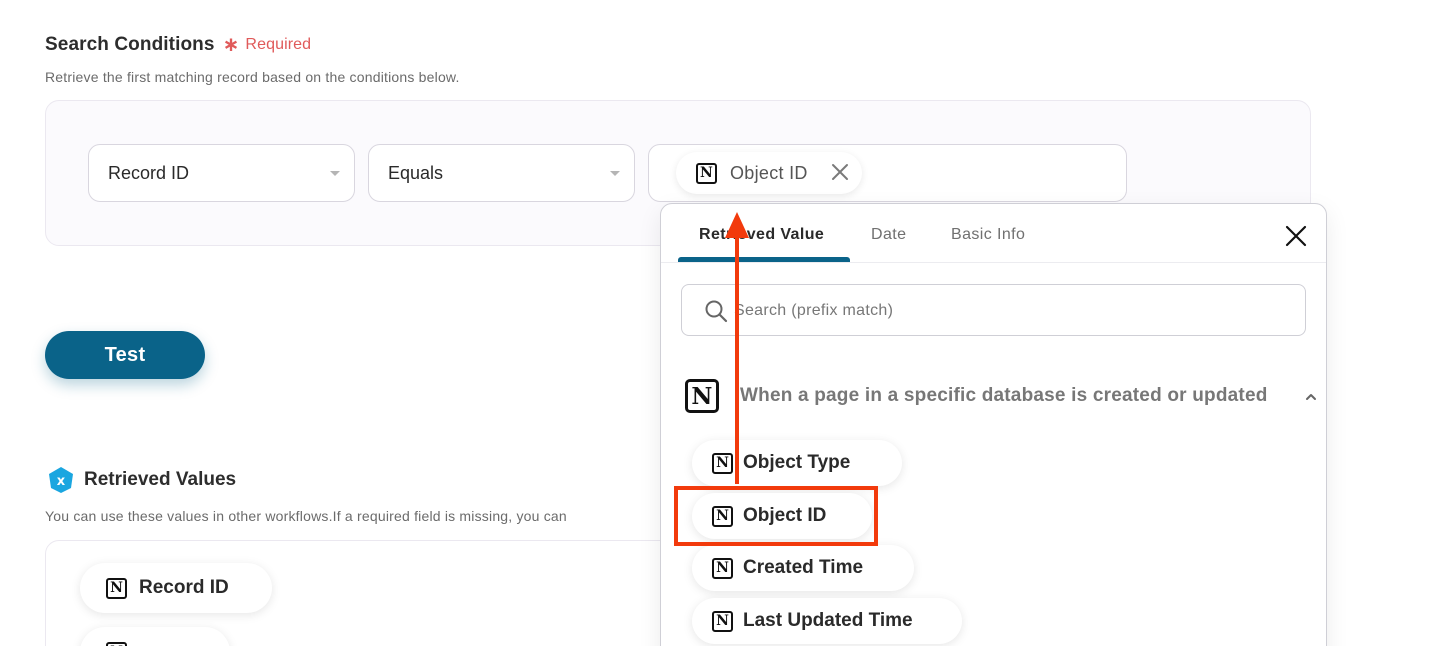 The image size is (1436, 646). What do you see at coordinates (130, 44) in the screenshot?
I see `search-conditions-label: Search Conditions` at bounding box center [130, 44].